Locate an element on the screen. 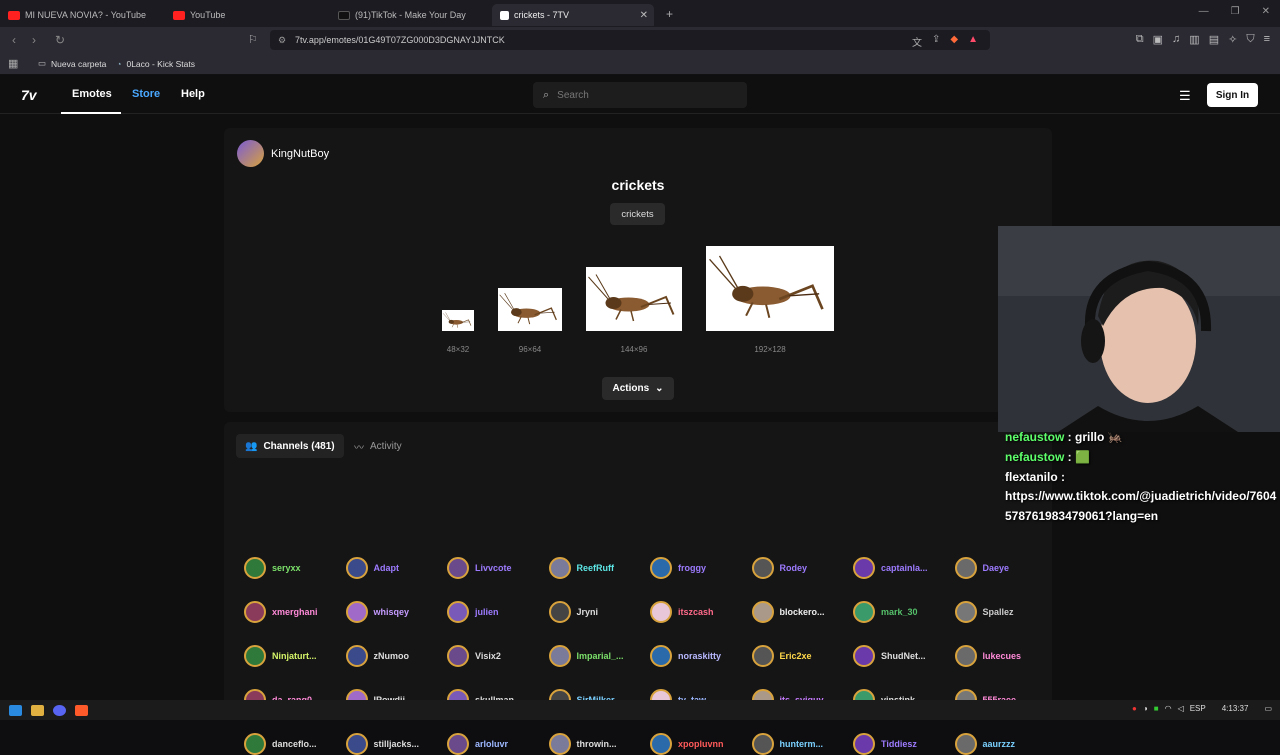 This screenshot has height=755, width=1280. language-indicator: ESP is located at coordinates (1198, 708).